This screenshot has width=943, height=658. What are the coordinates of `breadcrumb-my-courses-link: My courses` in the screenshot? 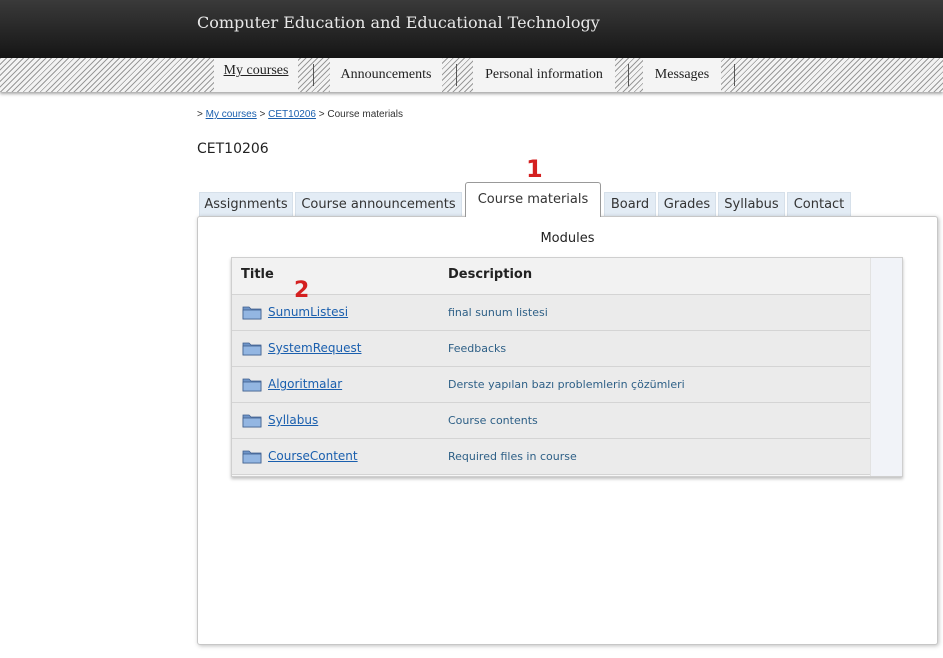 It's located at (231, 114).